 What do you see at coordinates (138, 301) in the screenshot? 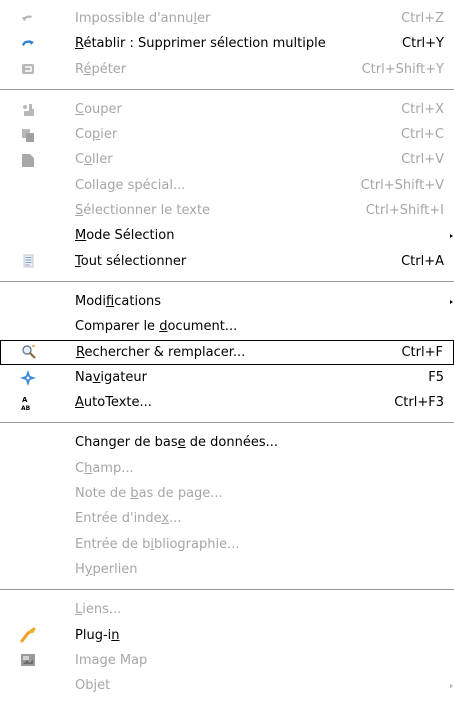
I see `label-text: ications` at bounding box center [138, 301].